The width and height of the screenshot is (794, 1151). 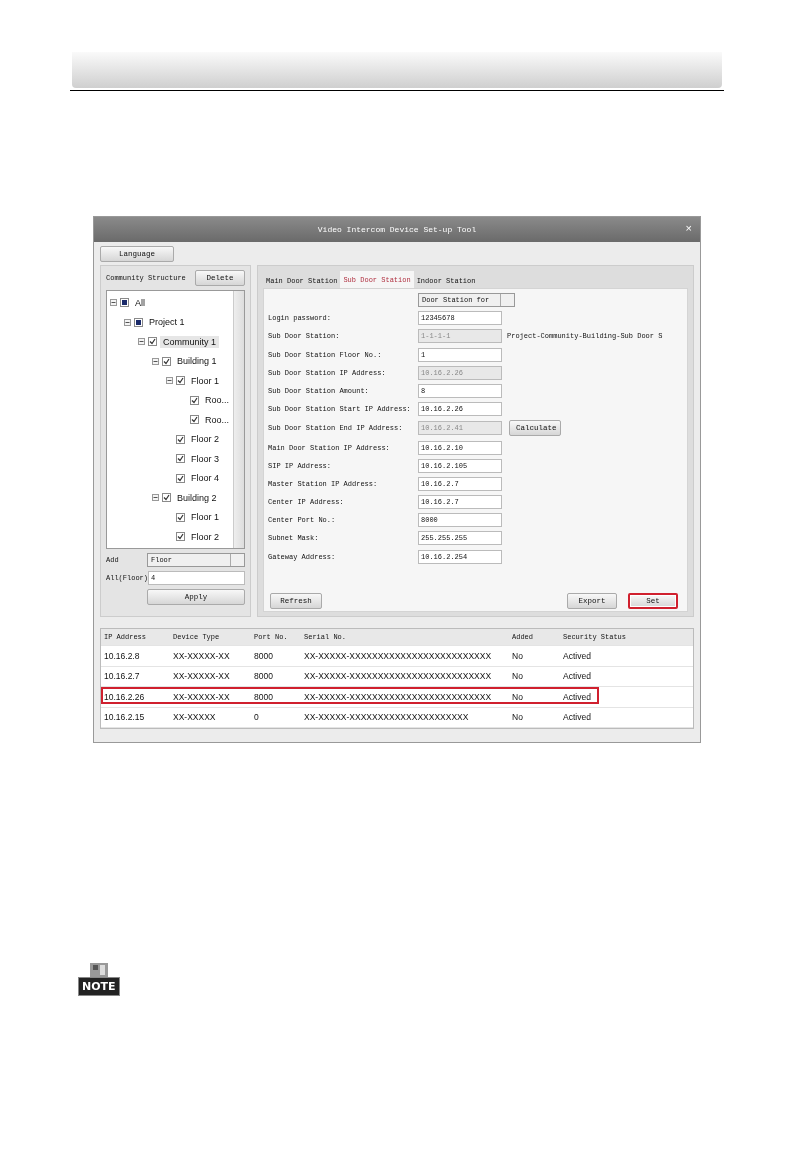 What do you see at coordinates (122, 655) in the screenshot?
I see `table-cell-text: 10.16.2.8` at bounding box center [122, 655].